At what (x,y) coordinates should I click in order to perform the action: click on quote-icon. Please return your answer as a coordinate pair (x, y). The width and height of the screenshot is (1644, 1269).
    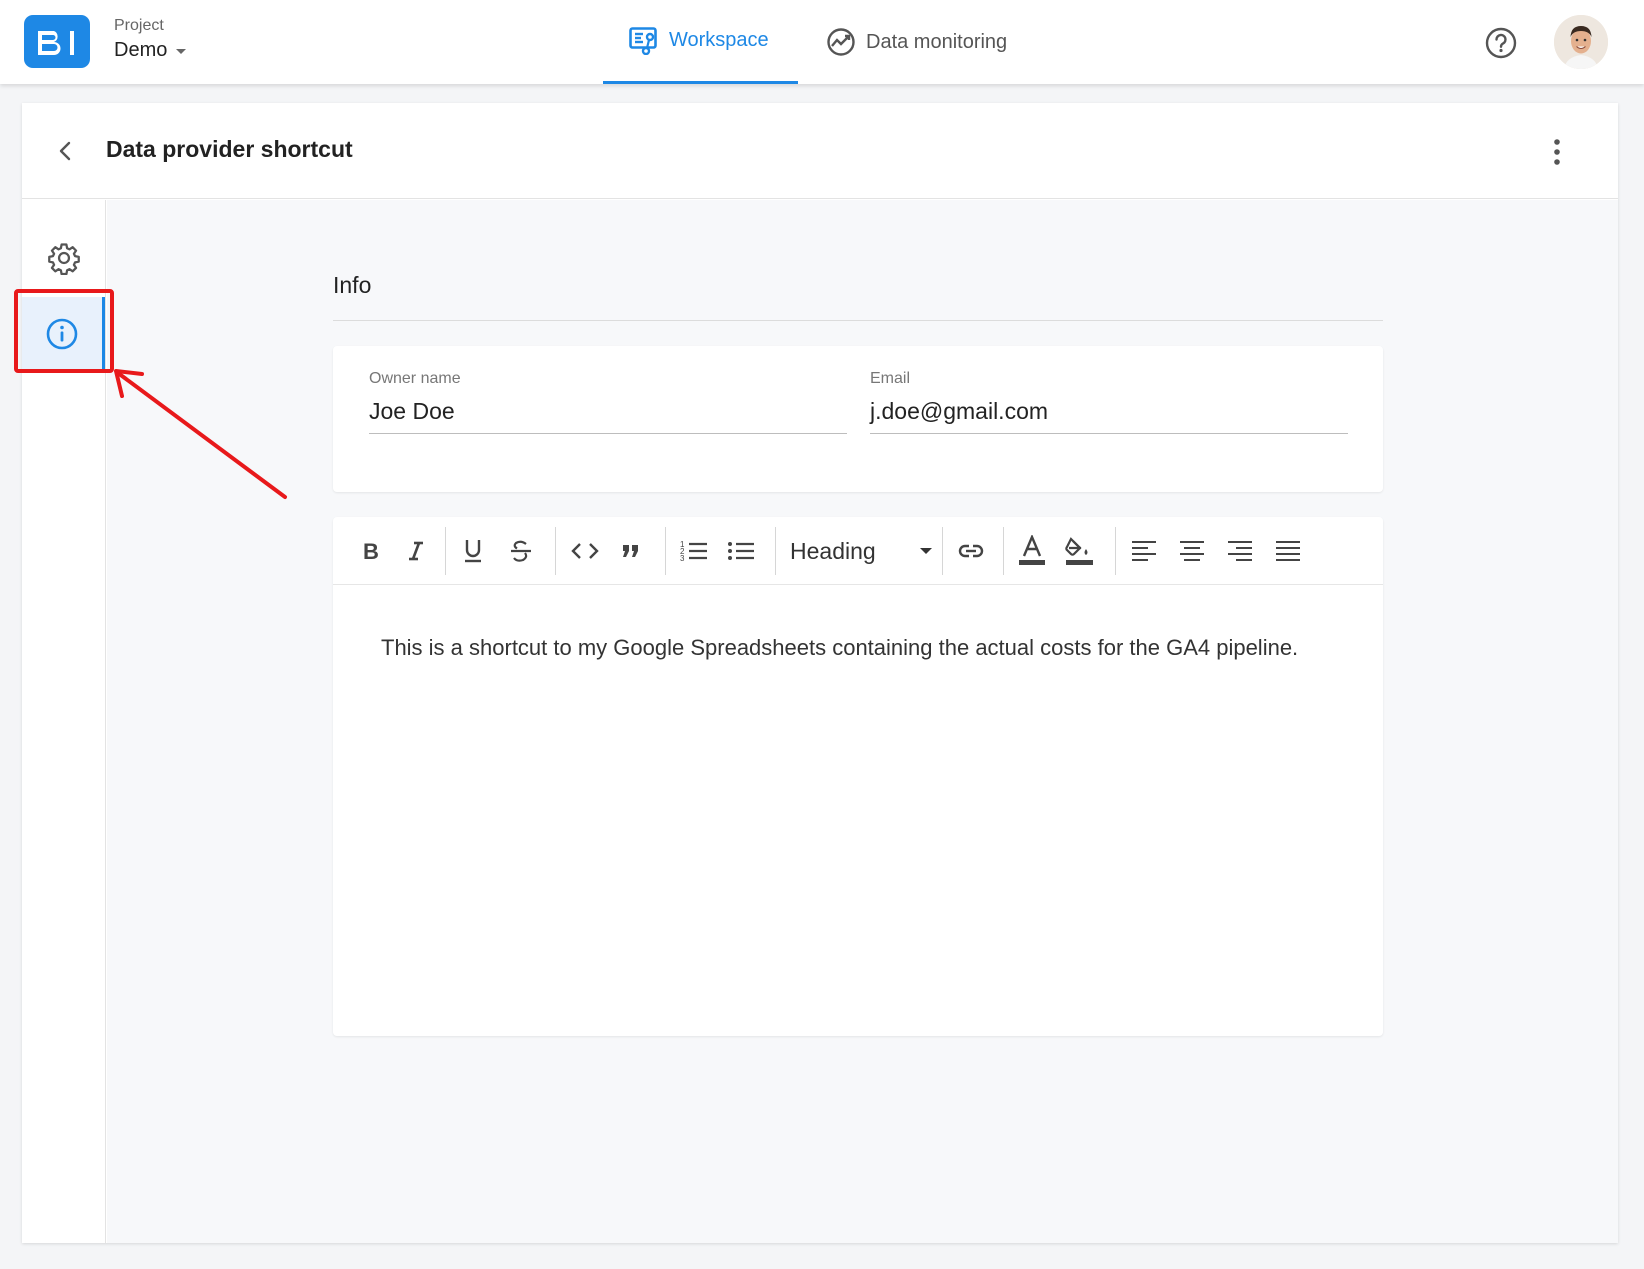
    Looking at the image, I should click on (630, 551).